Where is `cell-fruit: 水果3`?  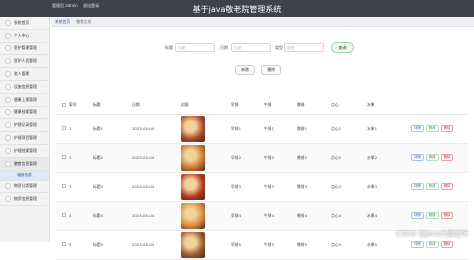 cell-fruit: 水果3 is located at coordinates (389, 187).